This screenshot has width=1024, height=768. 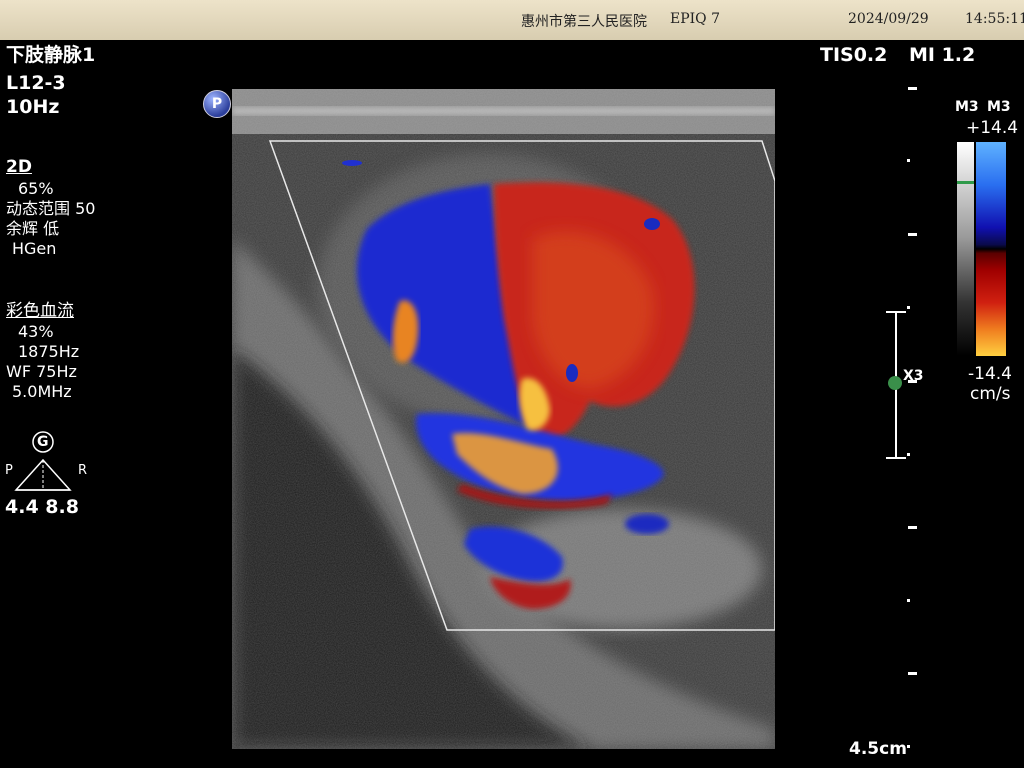 I want to click on velocity-top: +14.4, so click(x=992, y=128).